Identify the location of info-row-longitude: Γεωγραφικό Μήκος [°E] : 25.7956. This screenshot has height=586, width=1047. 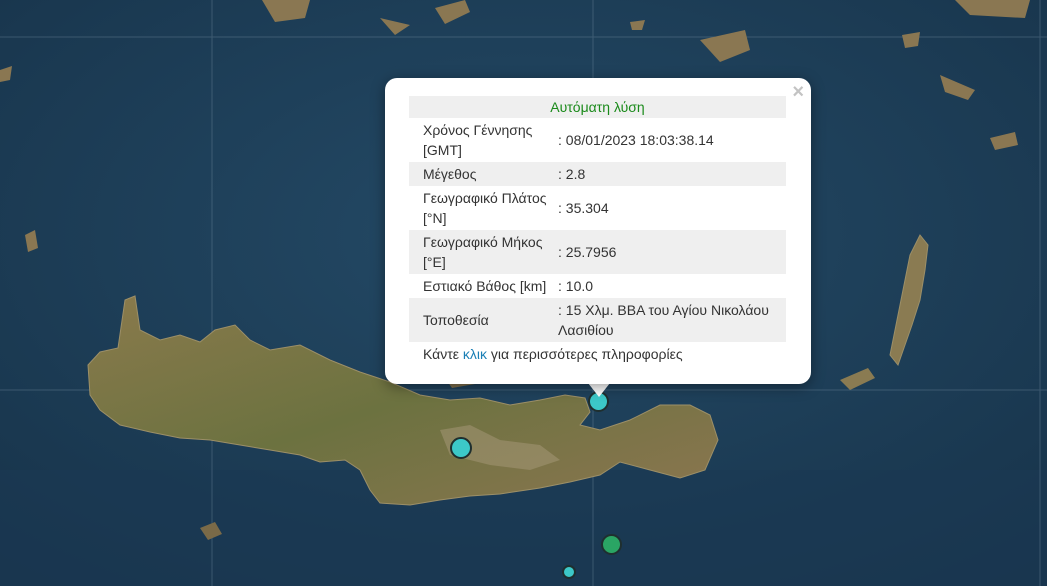
(597, 252).